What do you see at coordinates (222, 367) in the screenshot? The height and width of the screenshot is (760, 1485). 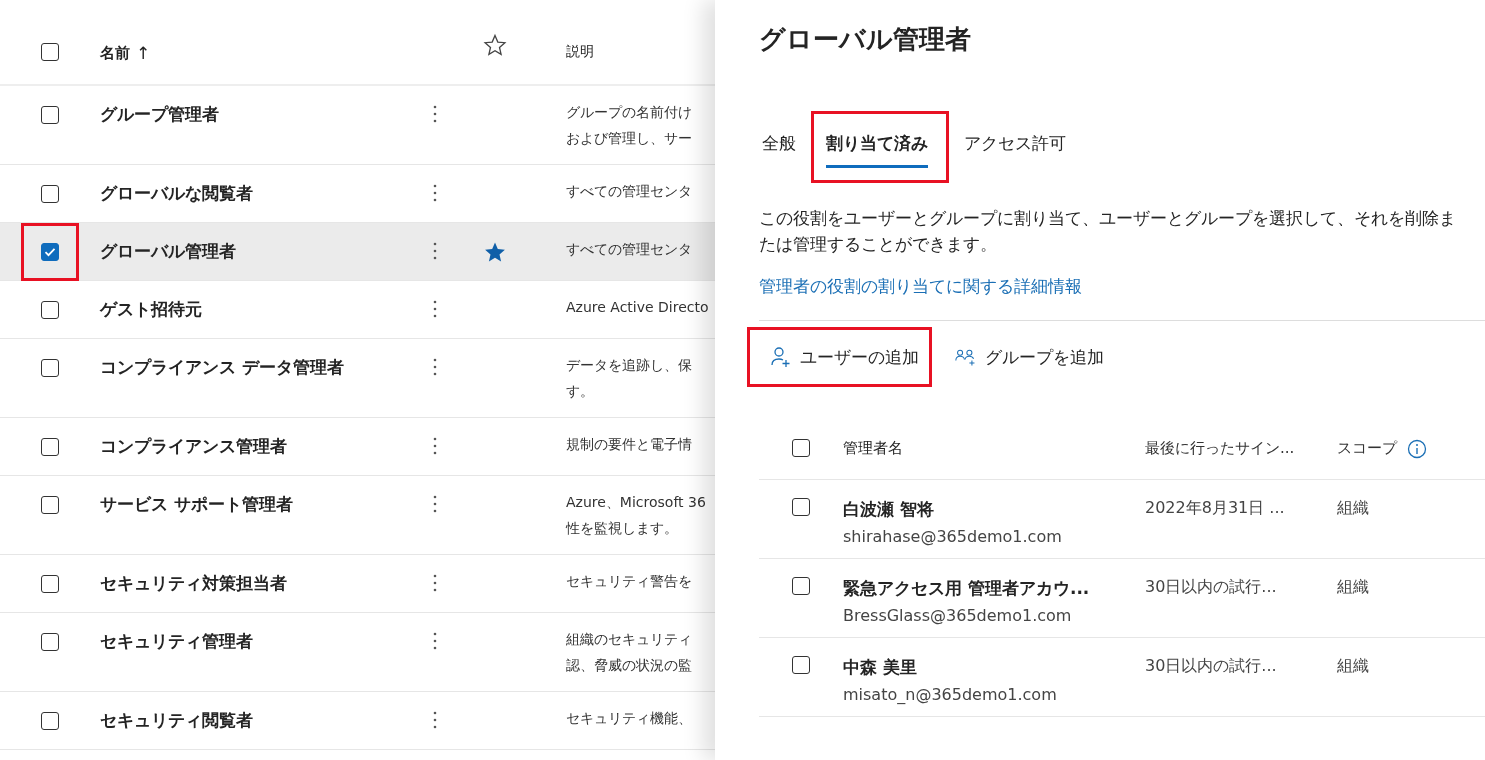 I see `role-name: コンプライアンス データ管理者` at bounding box center [222, 367].